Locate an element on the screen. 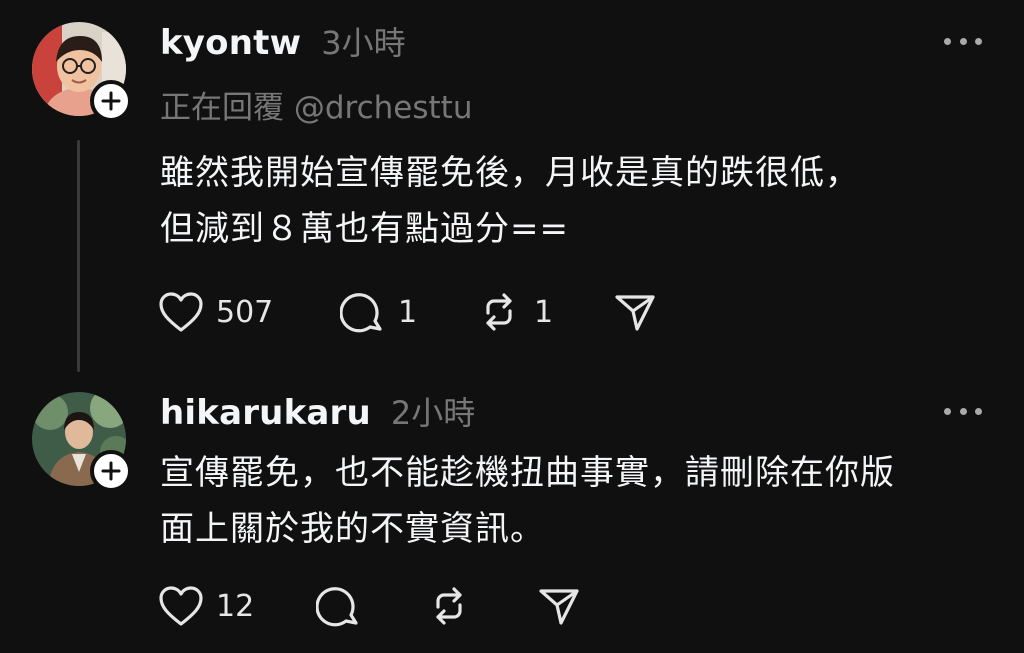 The height and width of the screenshot is (653, 1024). timestamp: 2小時 is located at coordinates (433, 411).